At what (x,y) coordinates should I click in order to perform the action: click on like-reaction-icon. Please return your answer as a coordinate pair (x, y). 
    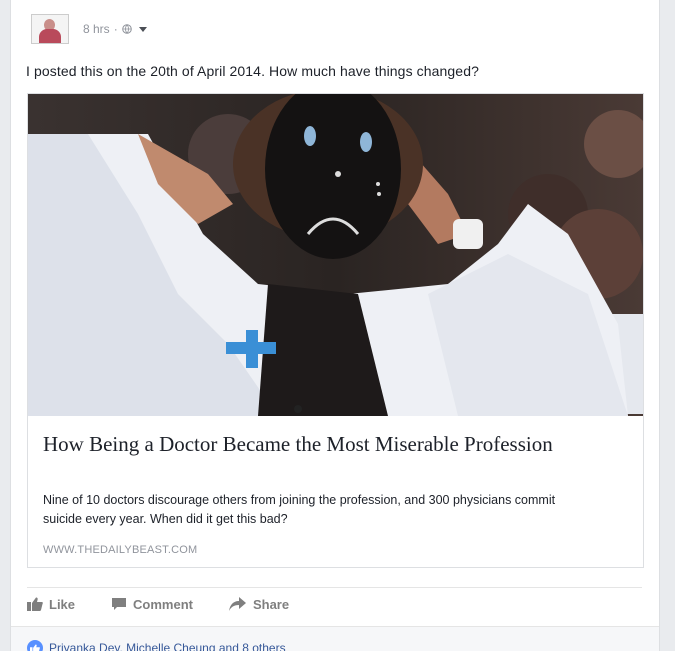
    Looking at the image, I should click on (35, 645).